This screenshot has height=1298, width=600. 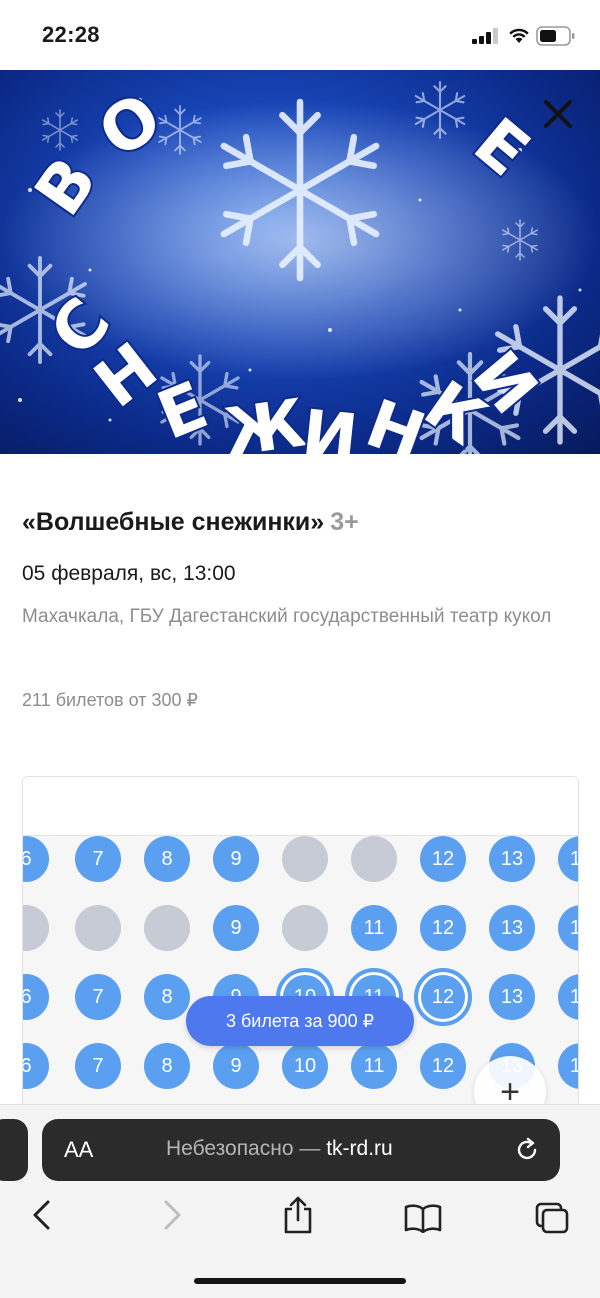 What do you see at coordinates (14, 1150) in the screenshot?
I see `previous-tab-stub` at bounding box center [14, 1150].